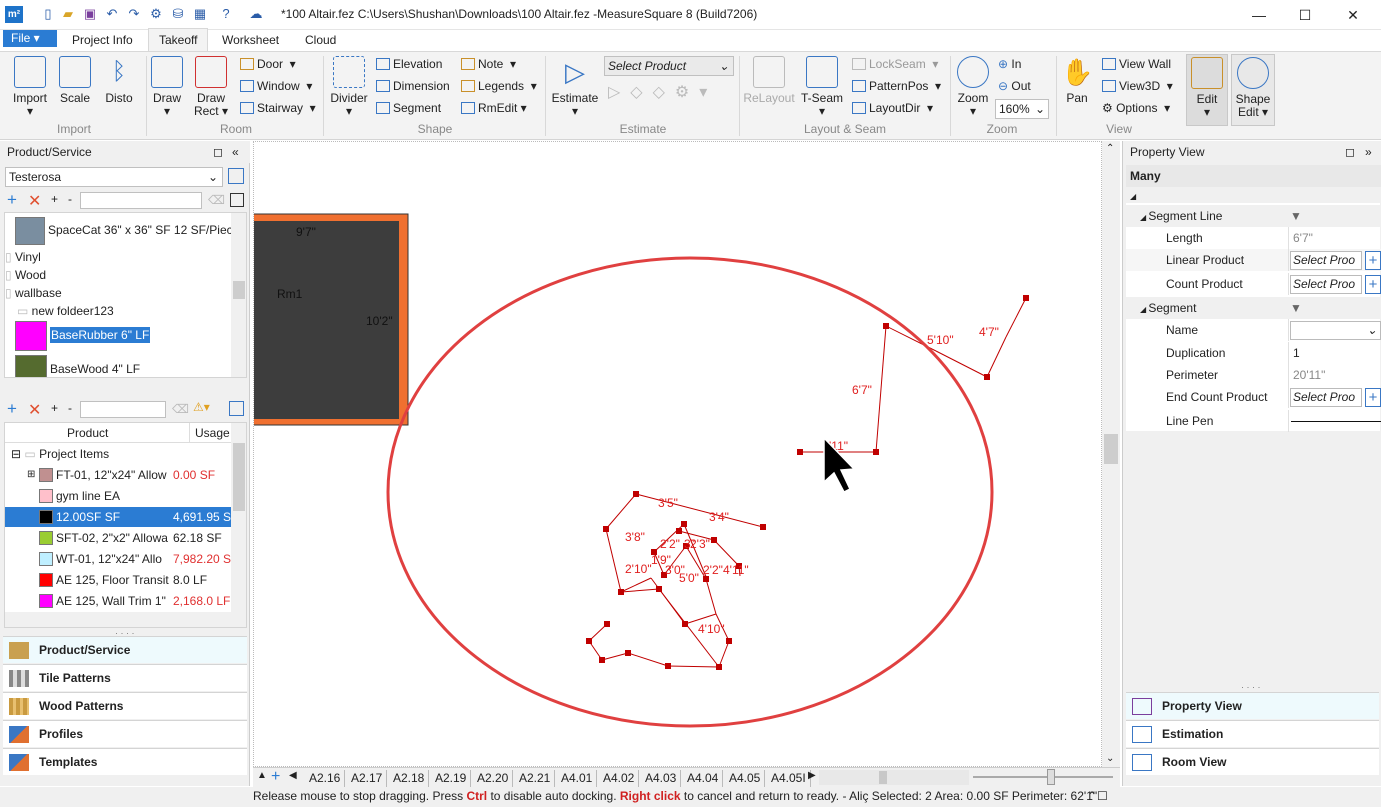 Image resolution: width=1381 pixels, height=807 pixels. Describe the element at coordinates (65, 311) in the screenshot. I see `product-item-folder: ▭ new foldeer123` at that location.